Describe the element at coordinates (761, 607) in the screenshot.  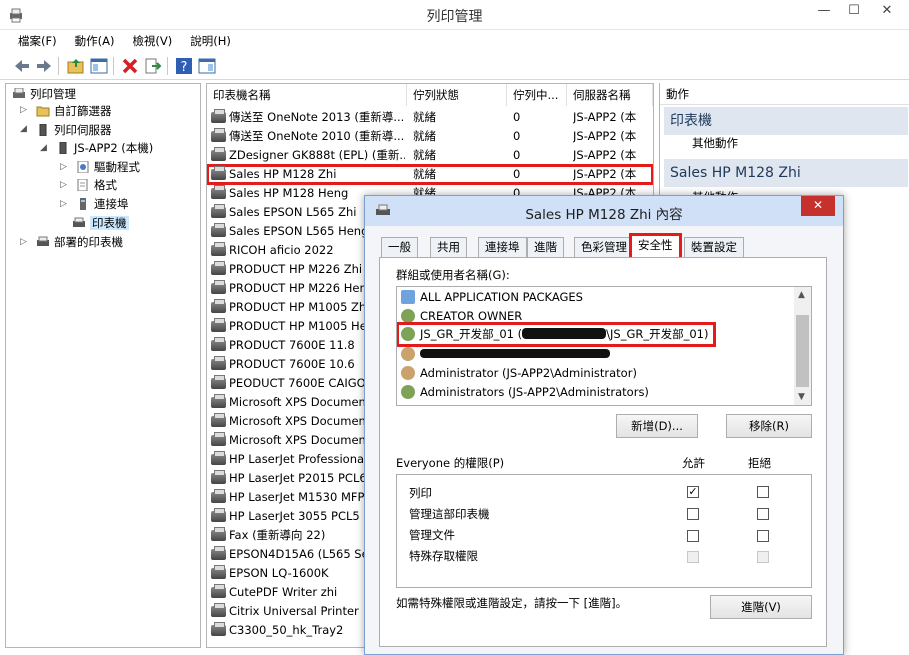
I see `advanced-button: 進階(V)` at that location.